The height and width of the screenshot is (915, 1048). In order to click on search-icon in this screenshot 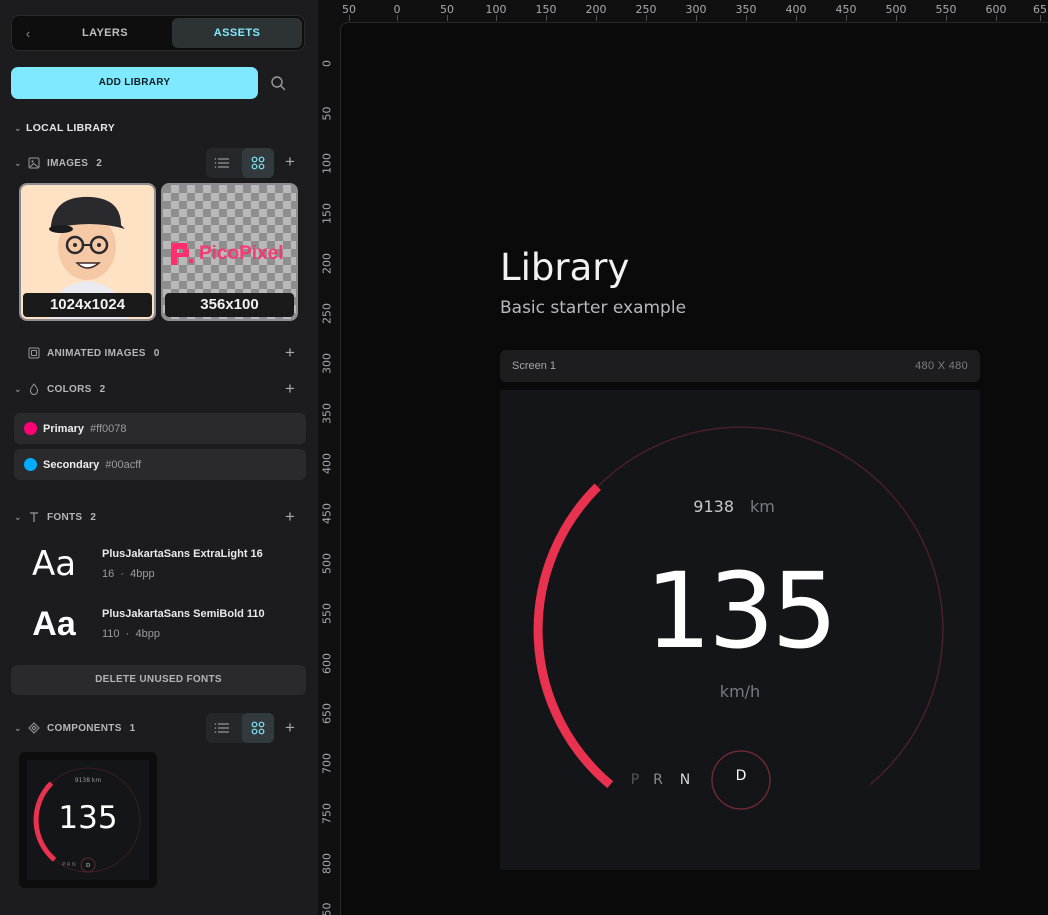, I will do `click(278, 83)`.